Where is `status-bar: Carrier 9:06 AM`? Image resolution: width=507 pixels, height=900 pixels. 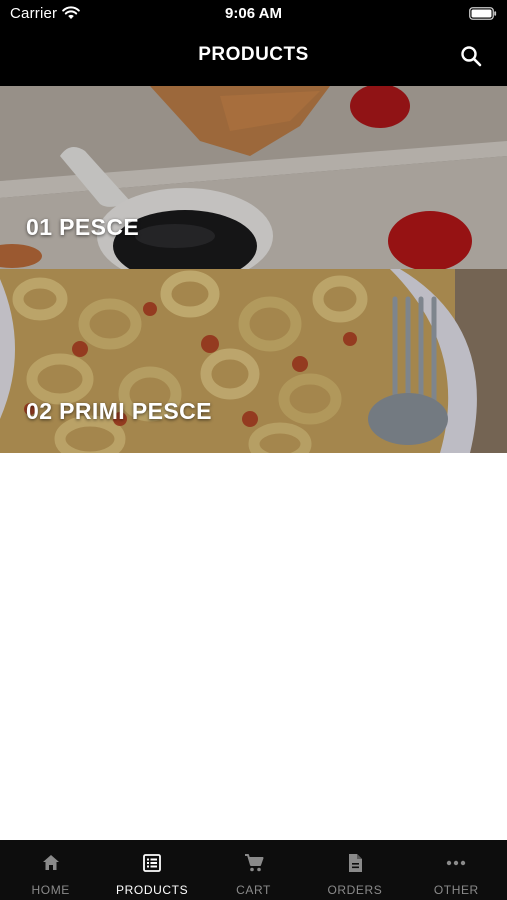 status-bar: Carrier 9:06 AM is located at coordinates (253, 14).